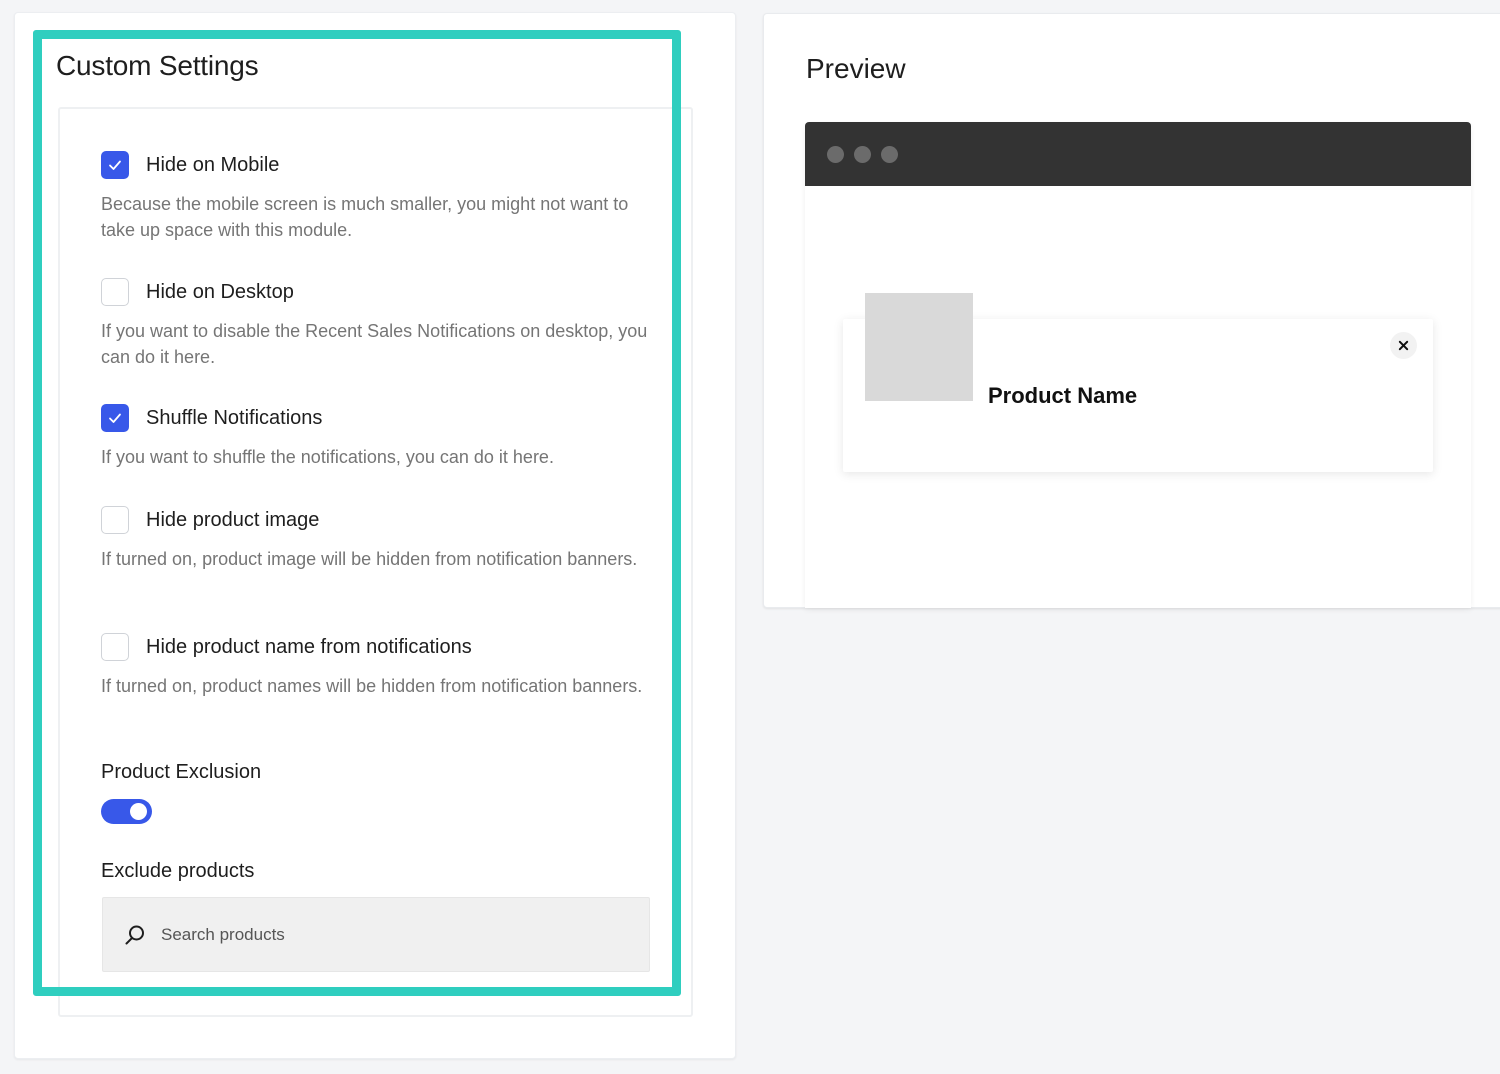 This screenshot has width=1500, height=1074. I want to click on hide-product-name-label: Hide product name from notifications, so click(309, 647).